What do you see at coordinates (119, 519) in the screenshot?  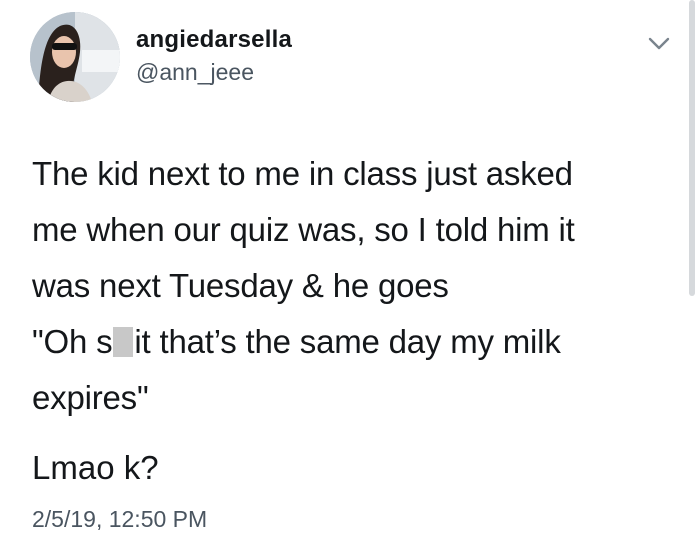 I see `timestamp: 2/5/19, 12:50 PM` at bounding box center [119, 519].